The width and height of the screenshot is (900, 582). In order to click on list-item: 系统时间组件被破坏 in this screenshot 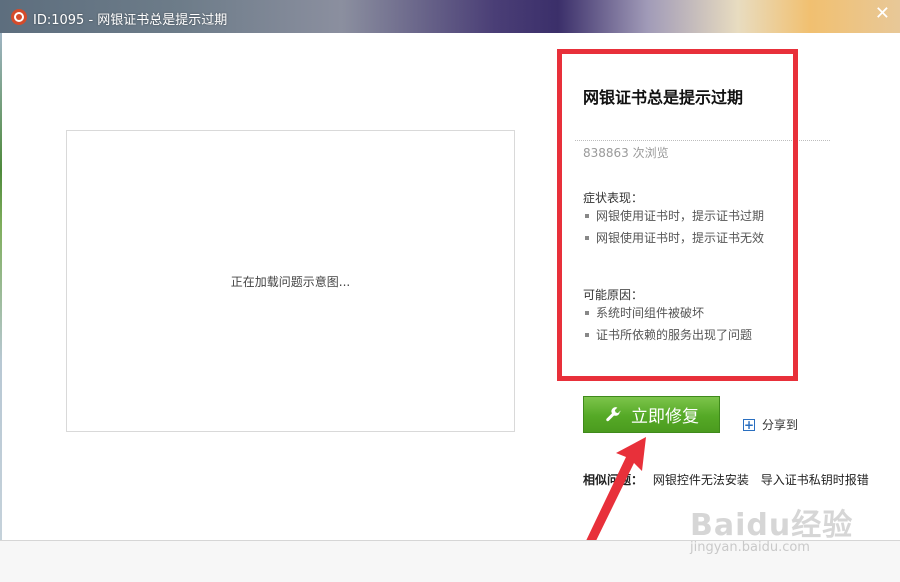, I will do `click(668, 313)`.